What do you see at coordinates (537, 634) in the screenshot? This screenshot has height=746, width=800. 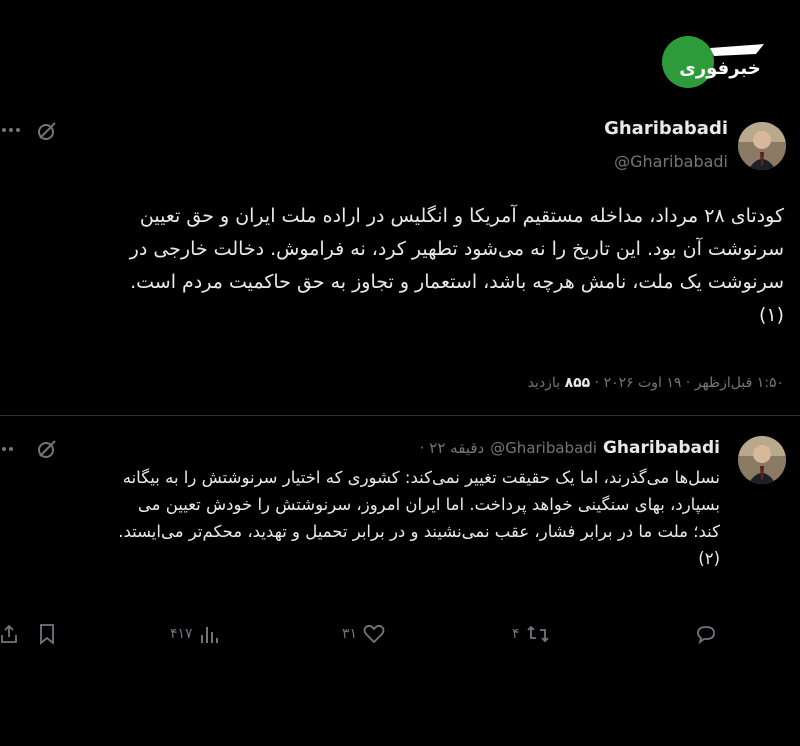 I see `retweet-icon` at bounding box center [537, 634].